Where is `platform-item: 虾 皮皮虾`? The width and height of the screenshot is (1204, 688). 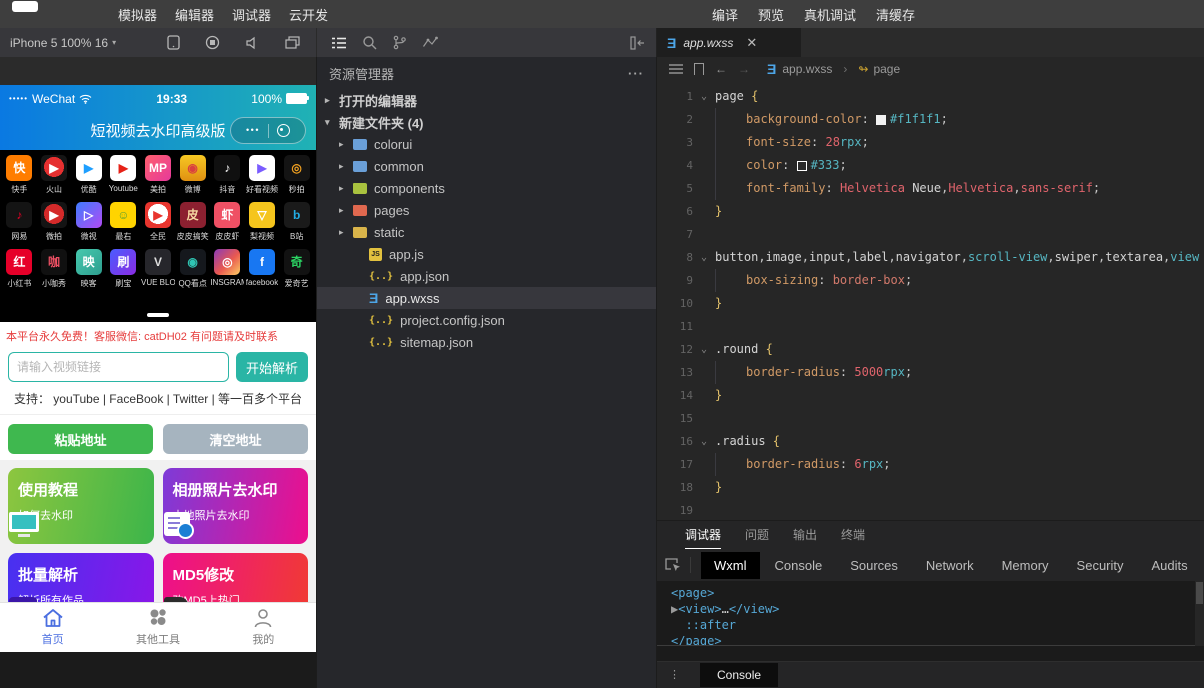 platform-item: 虾 皮皮虾 is located at coordinates (227, 222).